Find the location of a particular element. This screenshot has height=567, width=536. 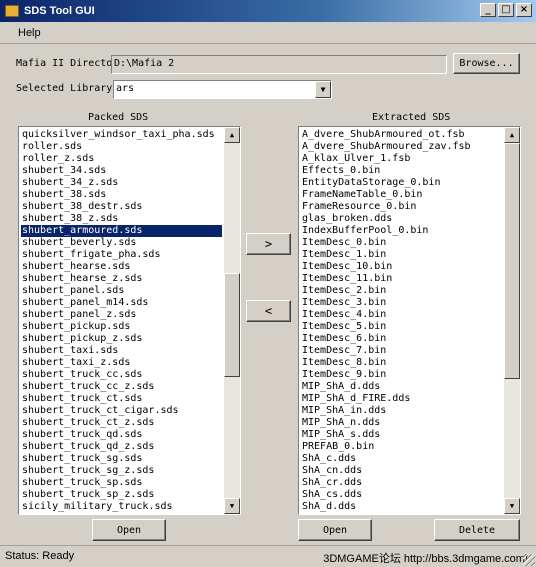

library-select-value: ars is located at coordinates (125, 88).